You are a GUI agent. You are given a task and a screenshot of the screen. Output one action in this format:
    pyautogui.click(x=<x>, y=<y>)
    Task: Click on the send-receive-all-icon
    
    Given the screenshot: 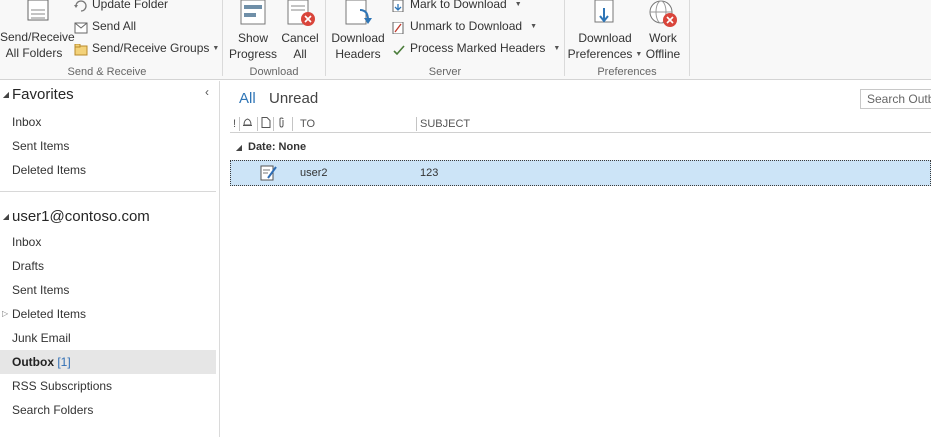 What is the action you would take?
    pyautogui.click(x=34, y=14)
    